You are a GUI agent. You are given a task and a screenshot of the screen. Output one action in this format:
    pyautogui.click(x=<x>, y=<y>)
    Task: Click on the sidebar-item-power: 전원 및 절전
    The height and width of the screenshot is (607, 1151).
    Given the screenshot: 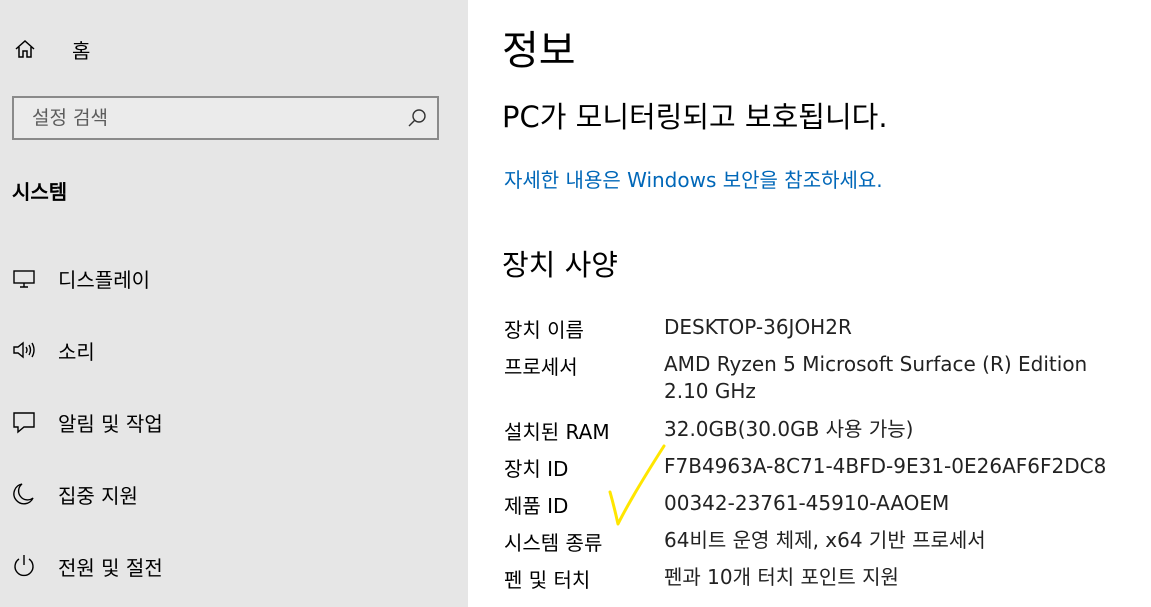 What is the action you would take?
    pyautogui.click(x=87, y=566)
    